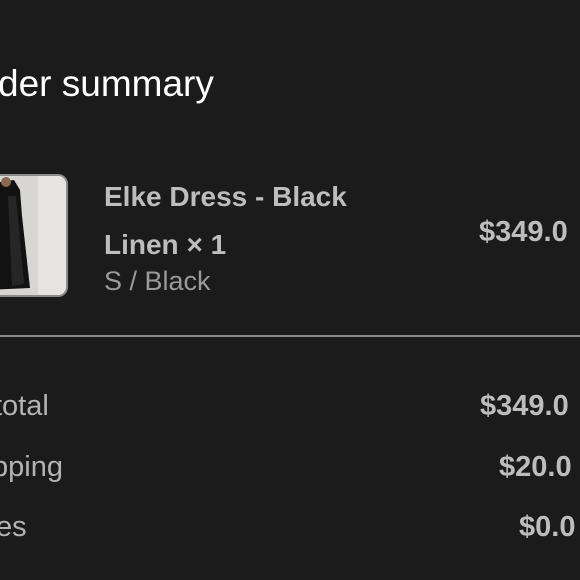 This screenshot has height=580, width=580. I want to click on product-price: $349.0, so click(523, 232).